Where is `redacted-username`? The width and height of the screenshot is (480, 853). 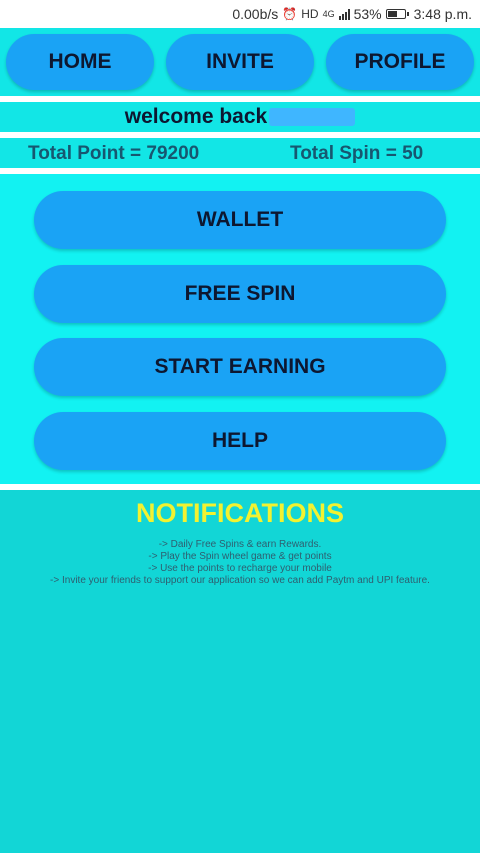
redacted-username is located at coordinates (312, 117).